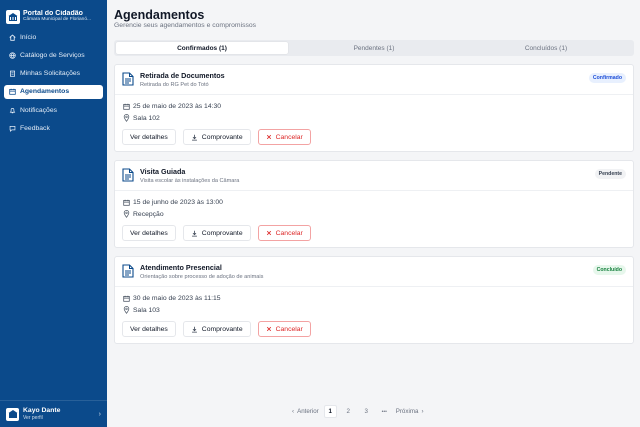 Image resolution: width=640 pixels, height=427 pixels. I want to click on page-1-button: 1, so click(330, 411).